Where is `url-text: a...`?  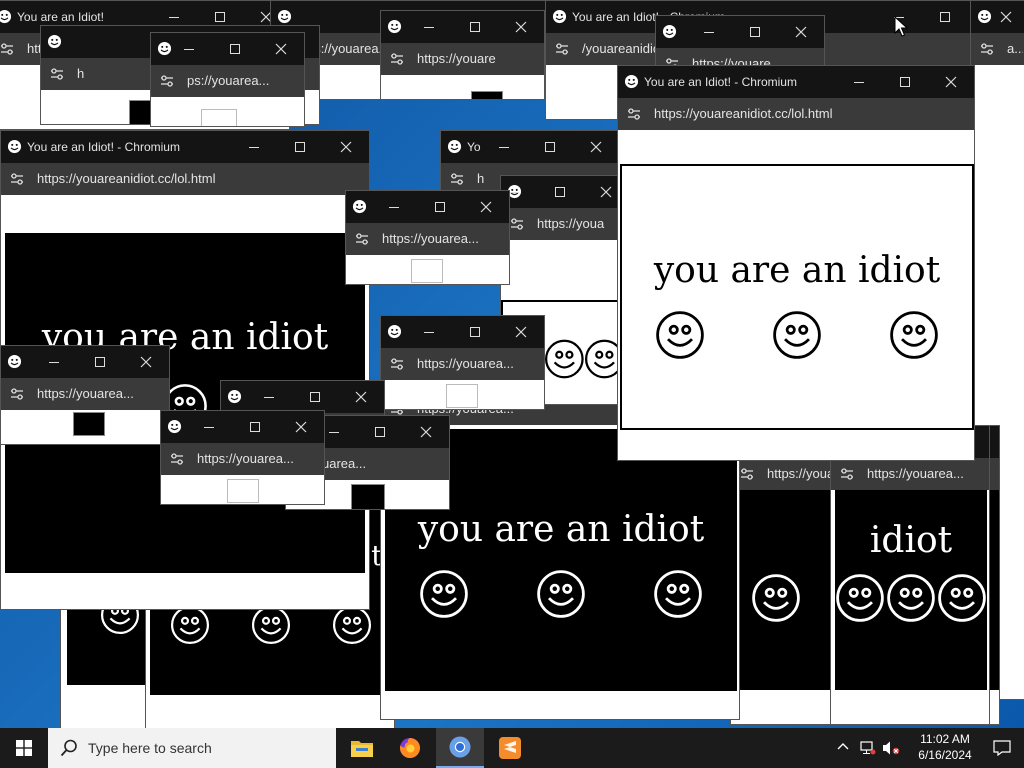 url-text: a... is located at coordinates (1015, 48).